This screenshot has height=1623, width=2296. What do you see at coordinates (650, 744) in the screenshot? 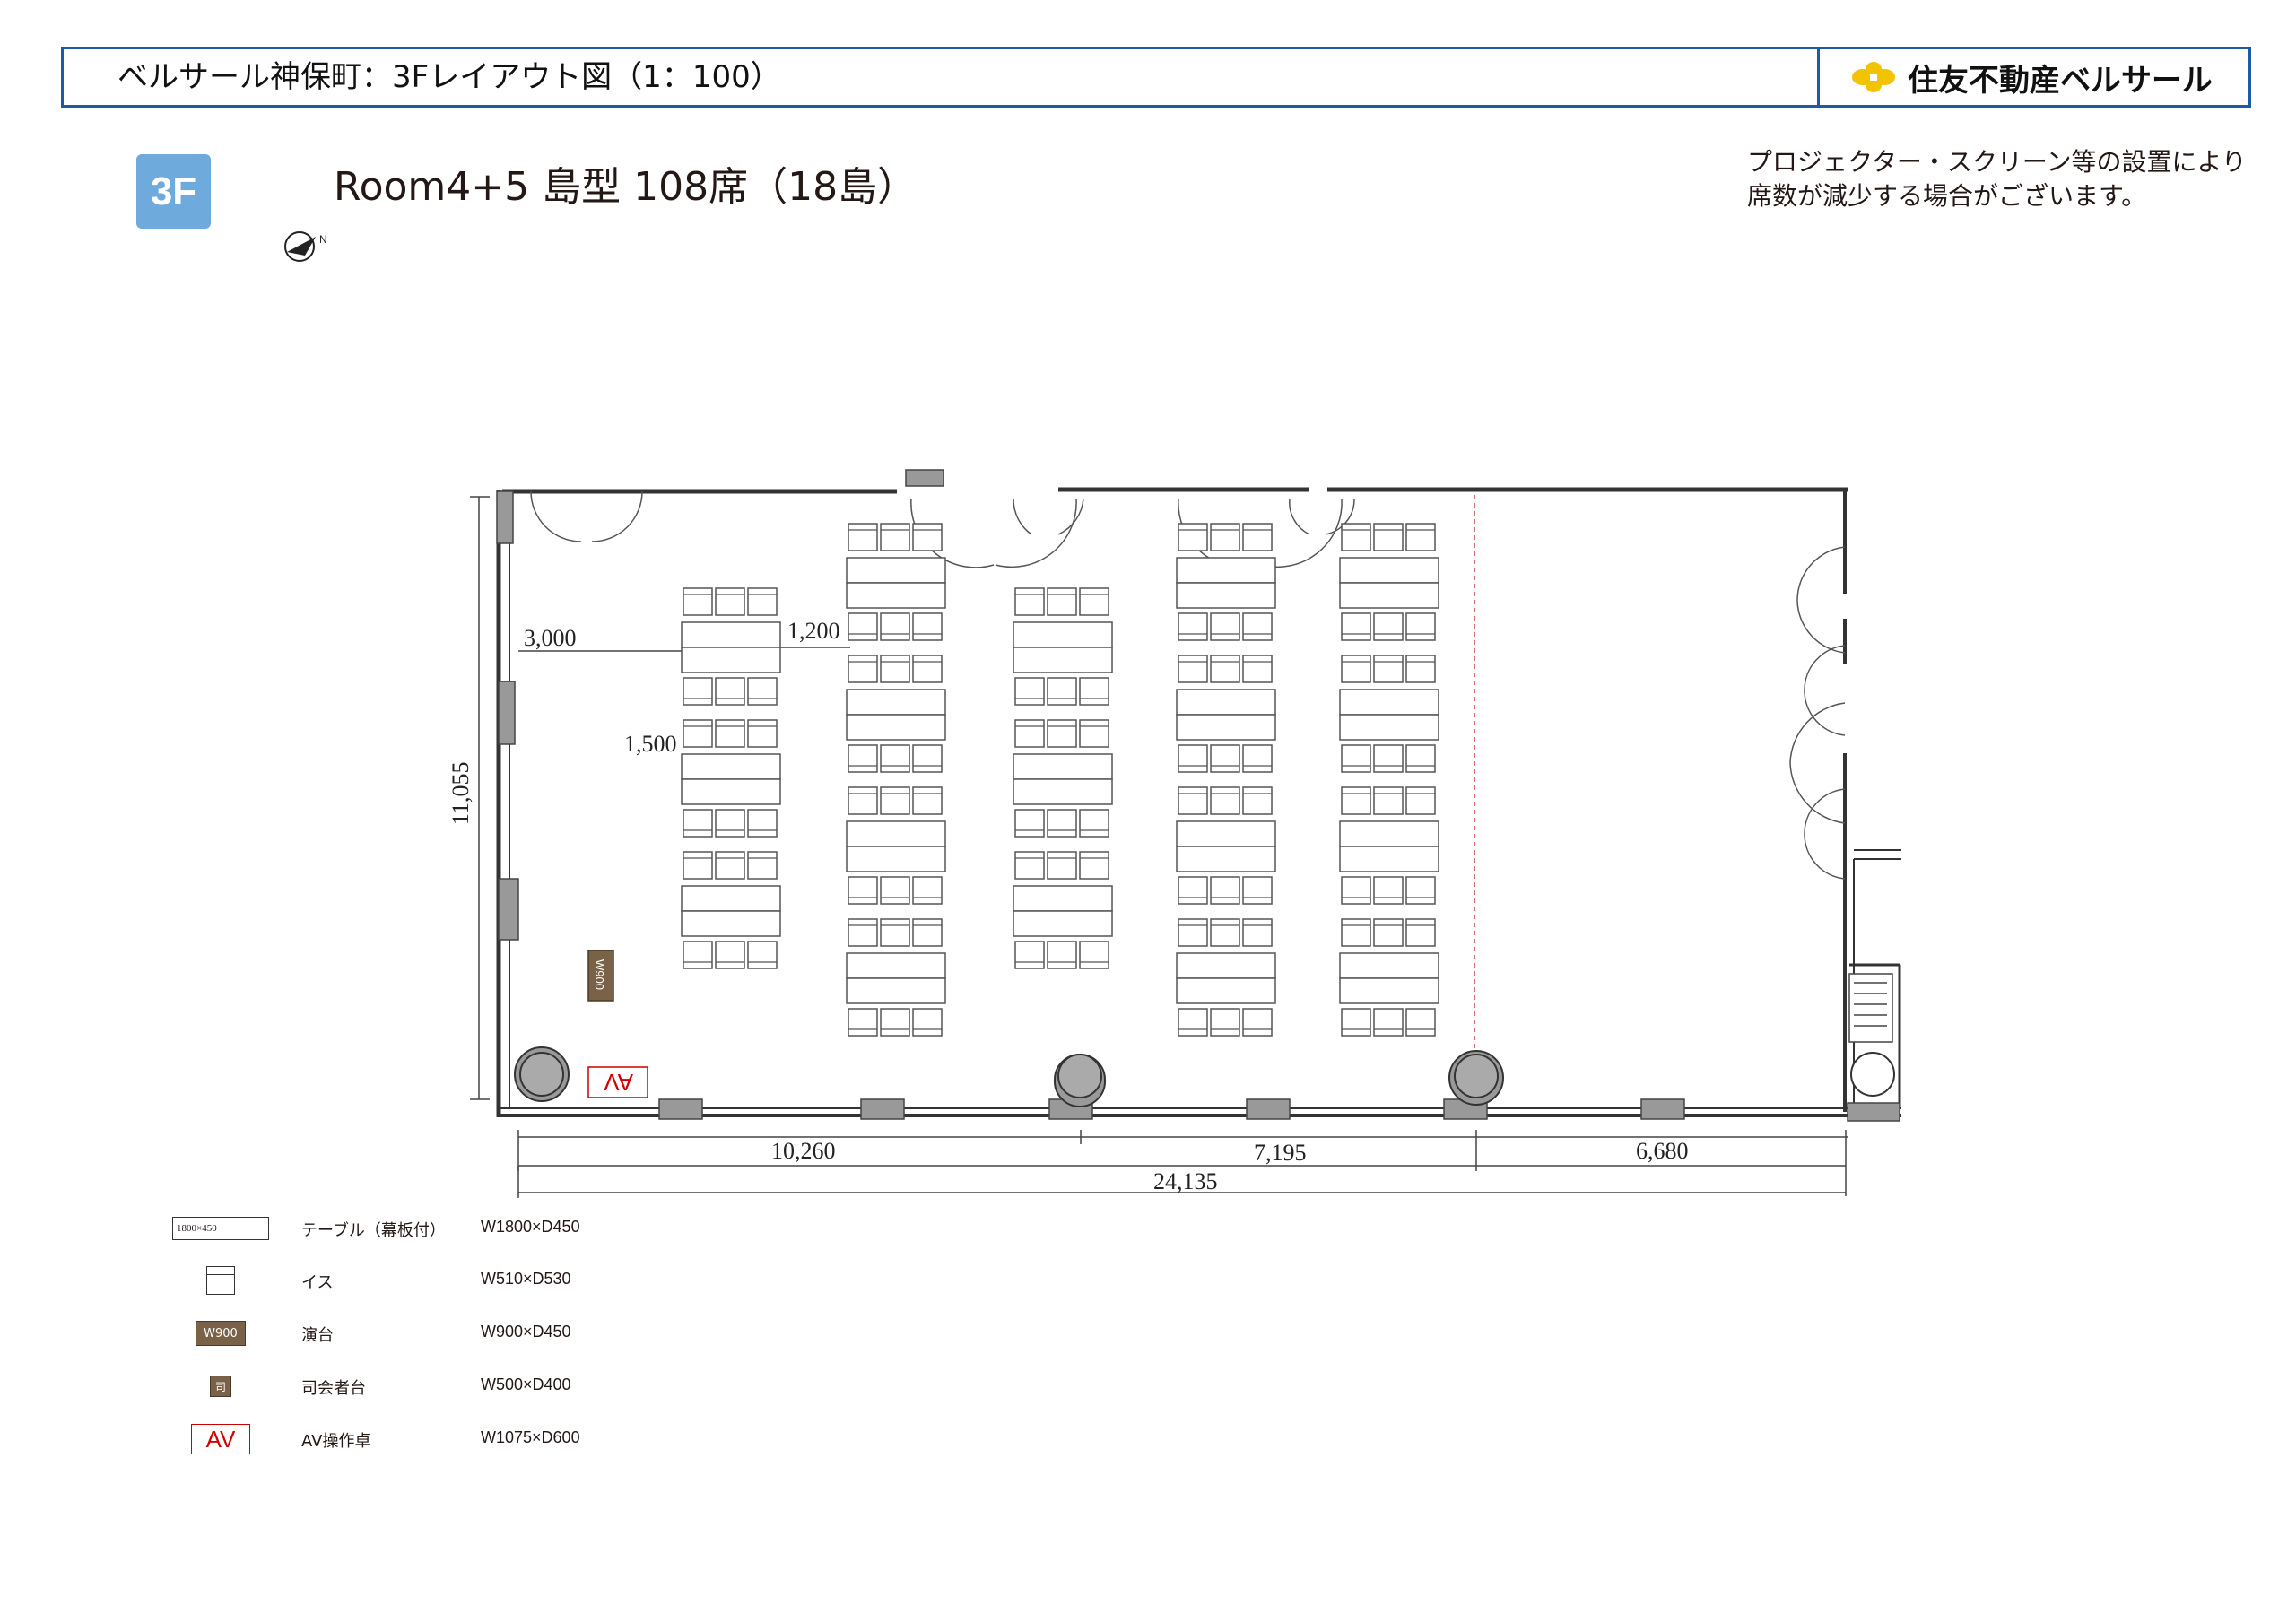
I see `dim-row-gap: 1,500` at bounding box center [650, 744].